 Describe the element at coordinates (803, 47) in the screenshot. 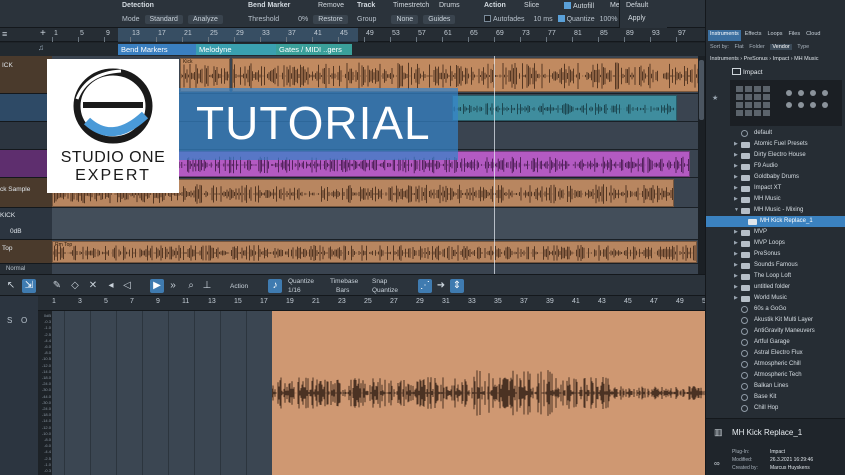

I see `sort-type: Type` at that location.